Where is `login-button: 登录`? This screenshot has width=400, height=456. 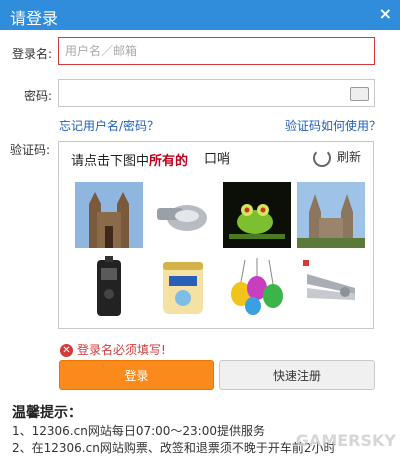
login-button: 登录 is located at coordinates (136, 375).